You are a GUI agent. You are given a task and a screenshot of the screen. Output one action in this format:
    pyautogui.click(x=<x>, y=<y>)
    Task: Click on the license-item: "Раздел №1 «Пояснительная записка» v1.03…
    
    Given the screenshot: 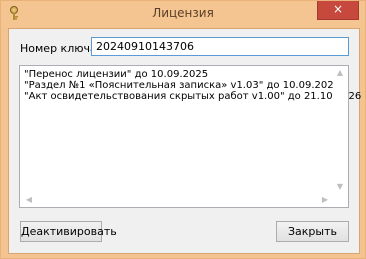 What is the action you would take?
    pyautogui.click(x=192, y=85)
    